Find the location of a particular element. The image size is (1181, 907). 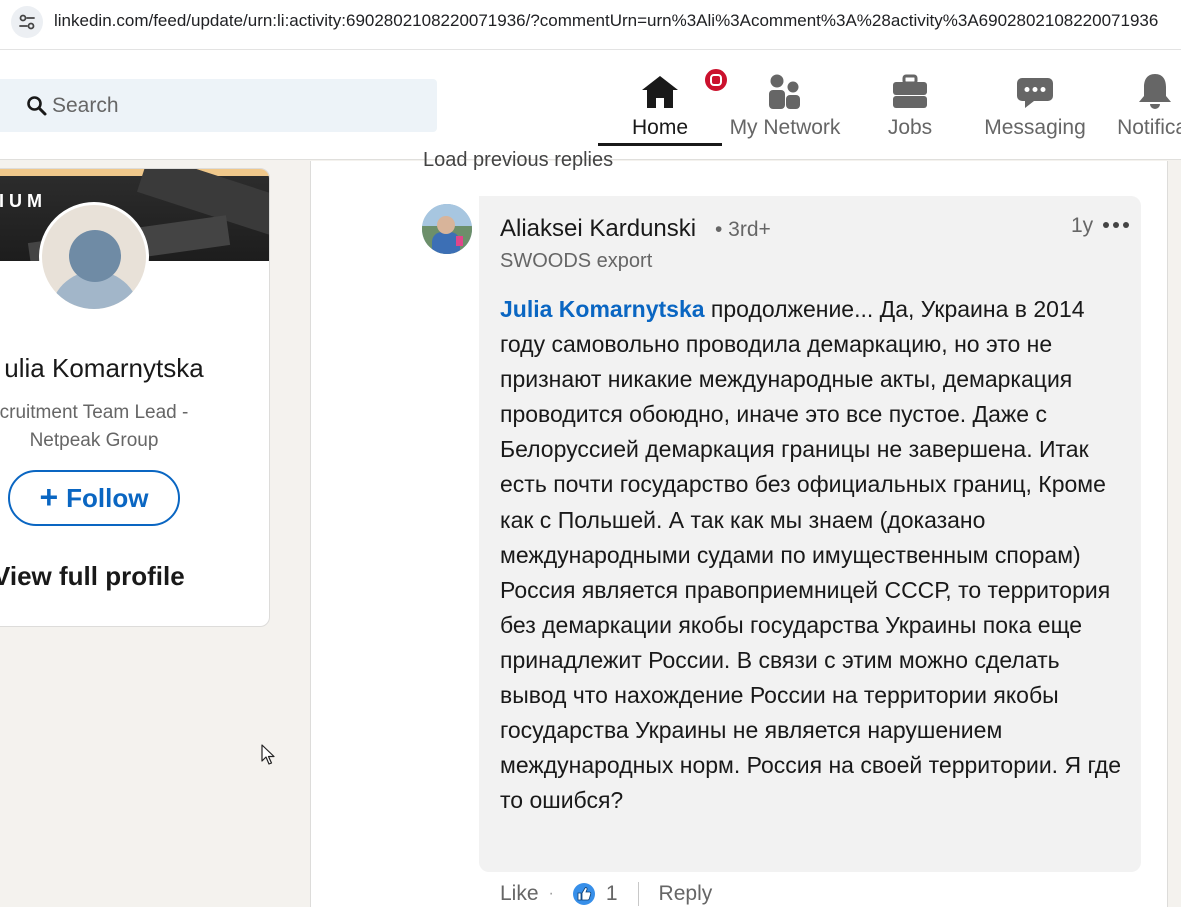

home-icon is located at coordinates (660, 92).